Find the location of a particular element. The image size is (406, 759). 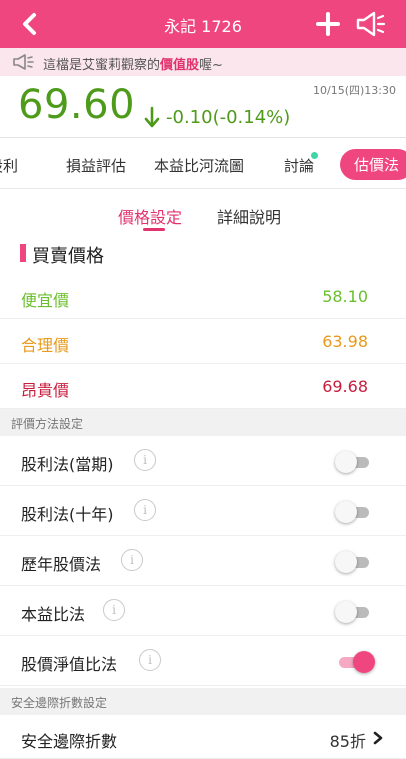

cheap-price-label: 便宜價 is located at coordinates (45, 300).